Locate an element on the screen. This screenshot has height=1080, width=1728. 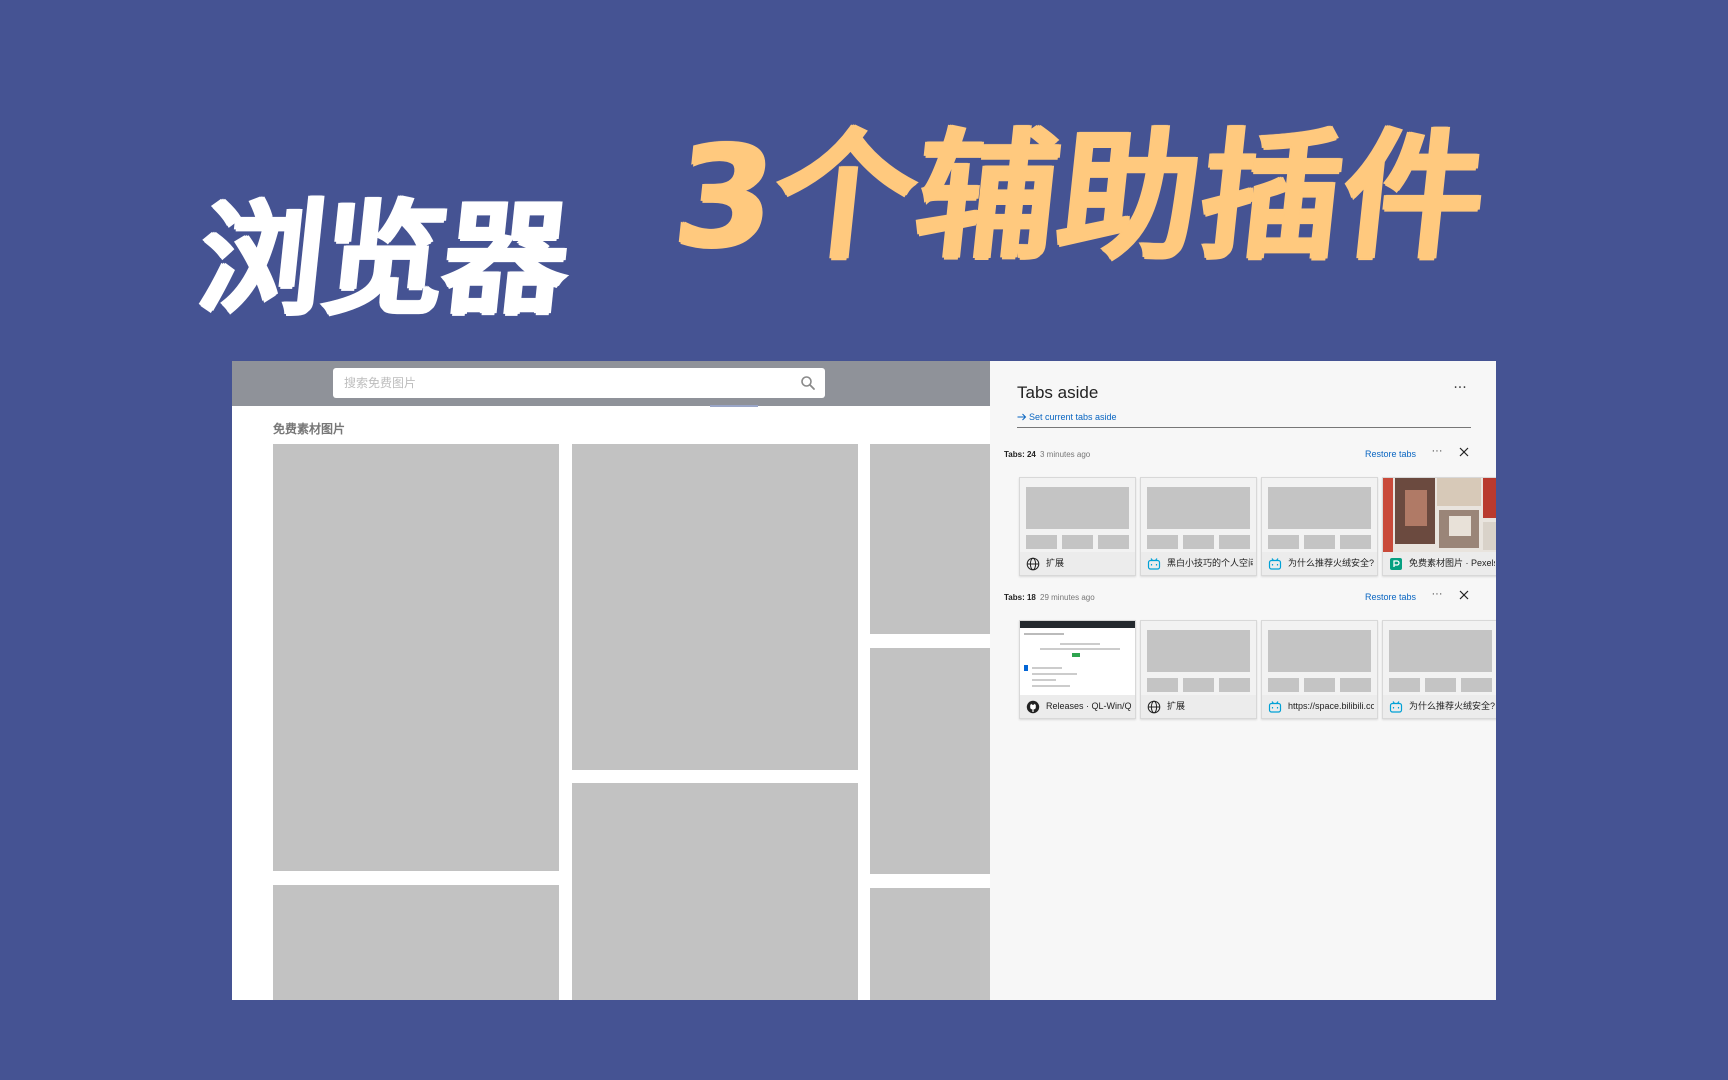
set-tabs-aside-link: Set current tabs aside is located at coordinates (1067, 417).